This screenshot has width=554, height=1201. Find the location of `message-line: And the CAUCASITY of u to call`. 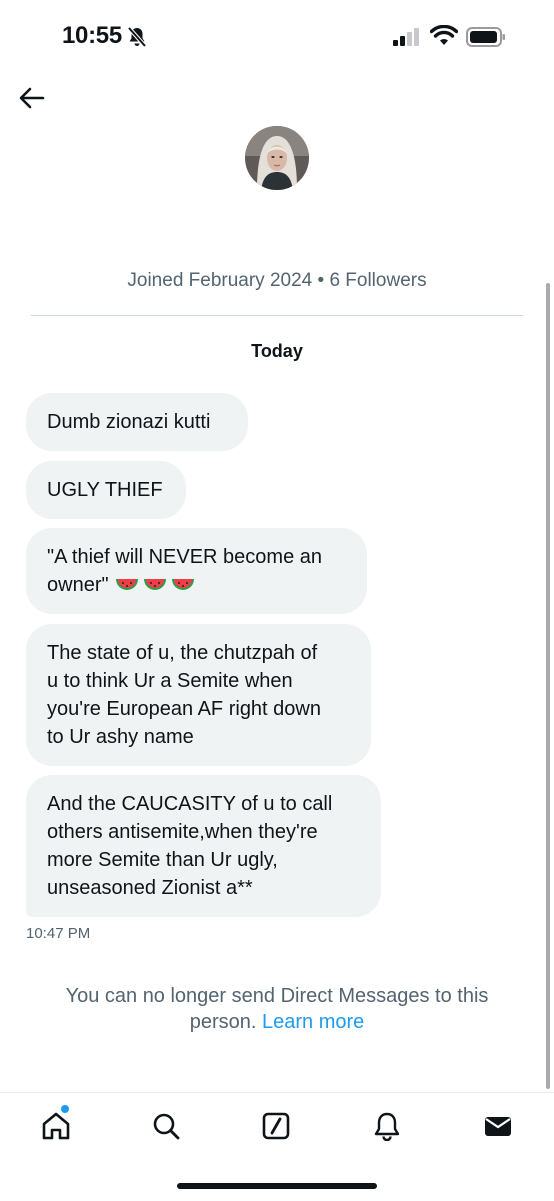

message-line: And the CAUCASITY of u to call is located at coordinates (190, 804).